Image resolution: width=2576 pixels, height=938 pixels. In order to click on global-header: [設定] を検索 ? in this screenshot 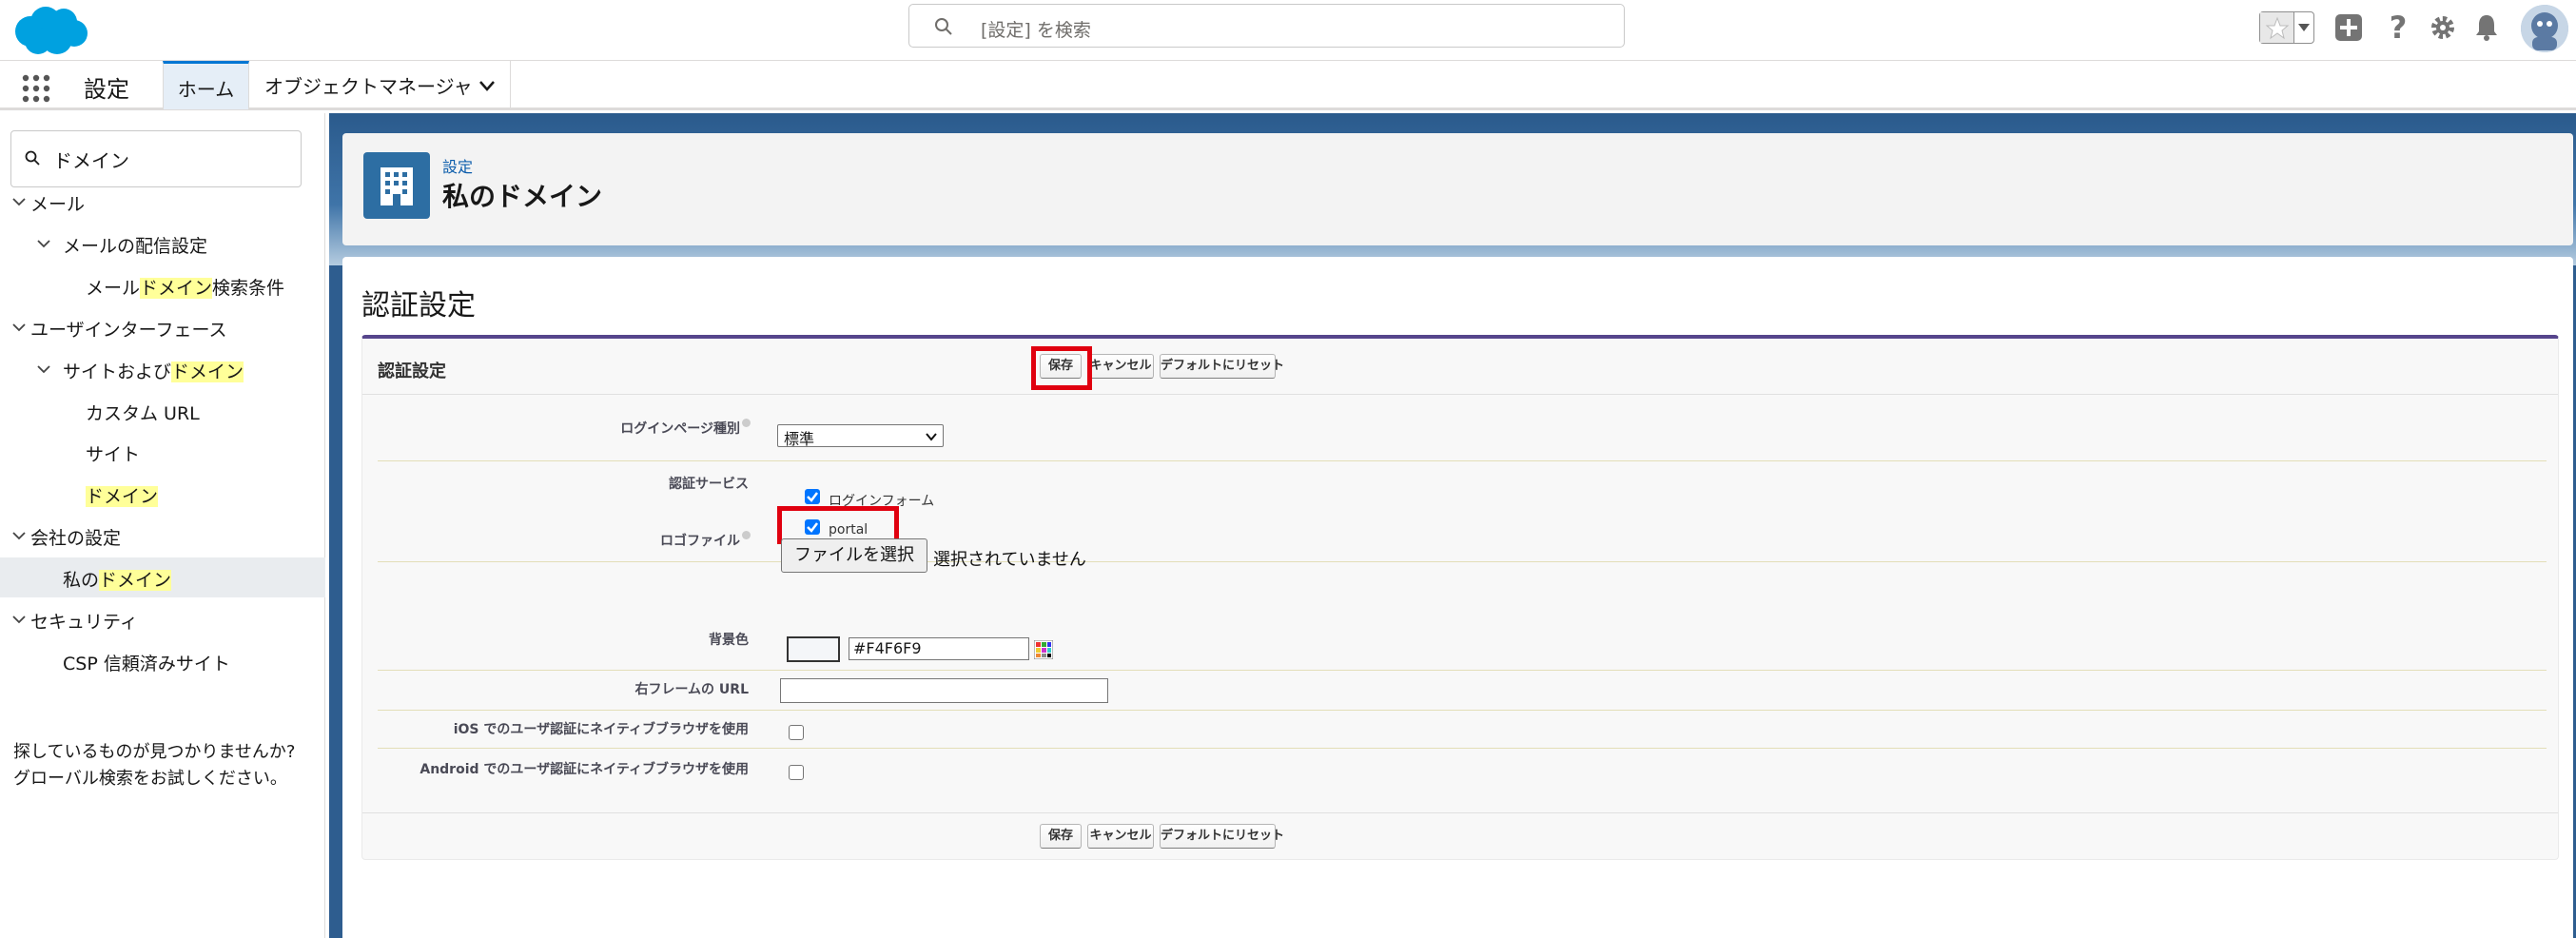, I will do `click(1288, 30)`.